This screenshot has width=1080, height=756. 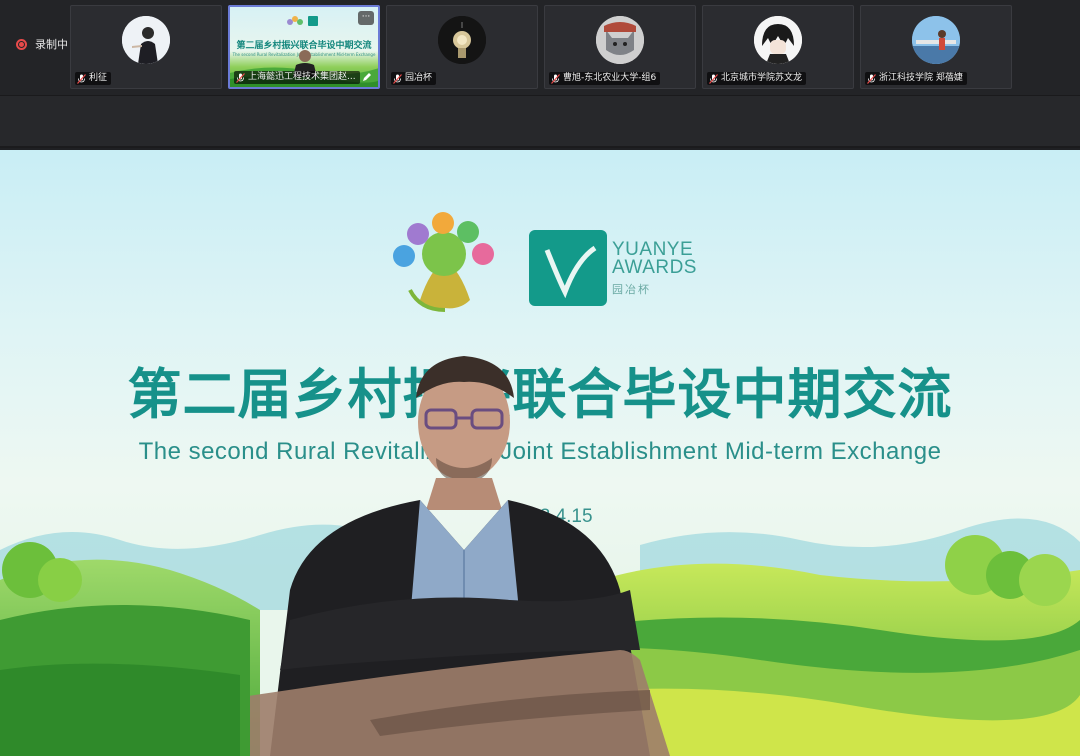 I want to click on participant-tile-4: 曹旭-东北农业大学-组6, so click(x=620, y=47).